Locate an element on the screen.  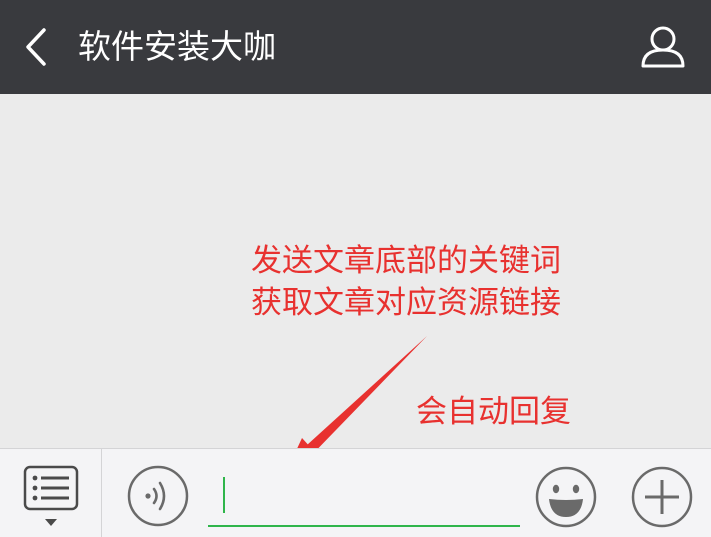
chevron-left-icon is located at coordinates (36, 47).